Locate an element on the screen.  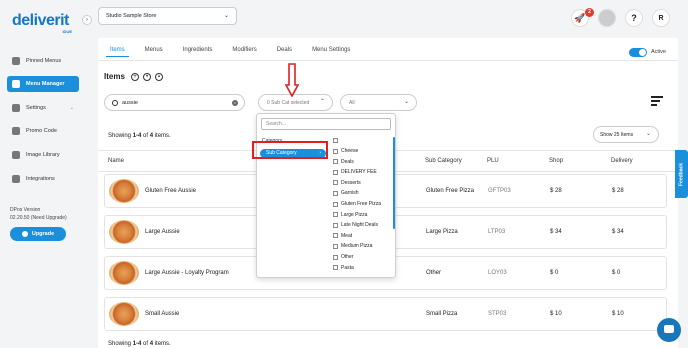
status-select: All ⌄ is located at coordinates (378, 102).